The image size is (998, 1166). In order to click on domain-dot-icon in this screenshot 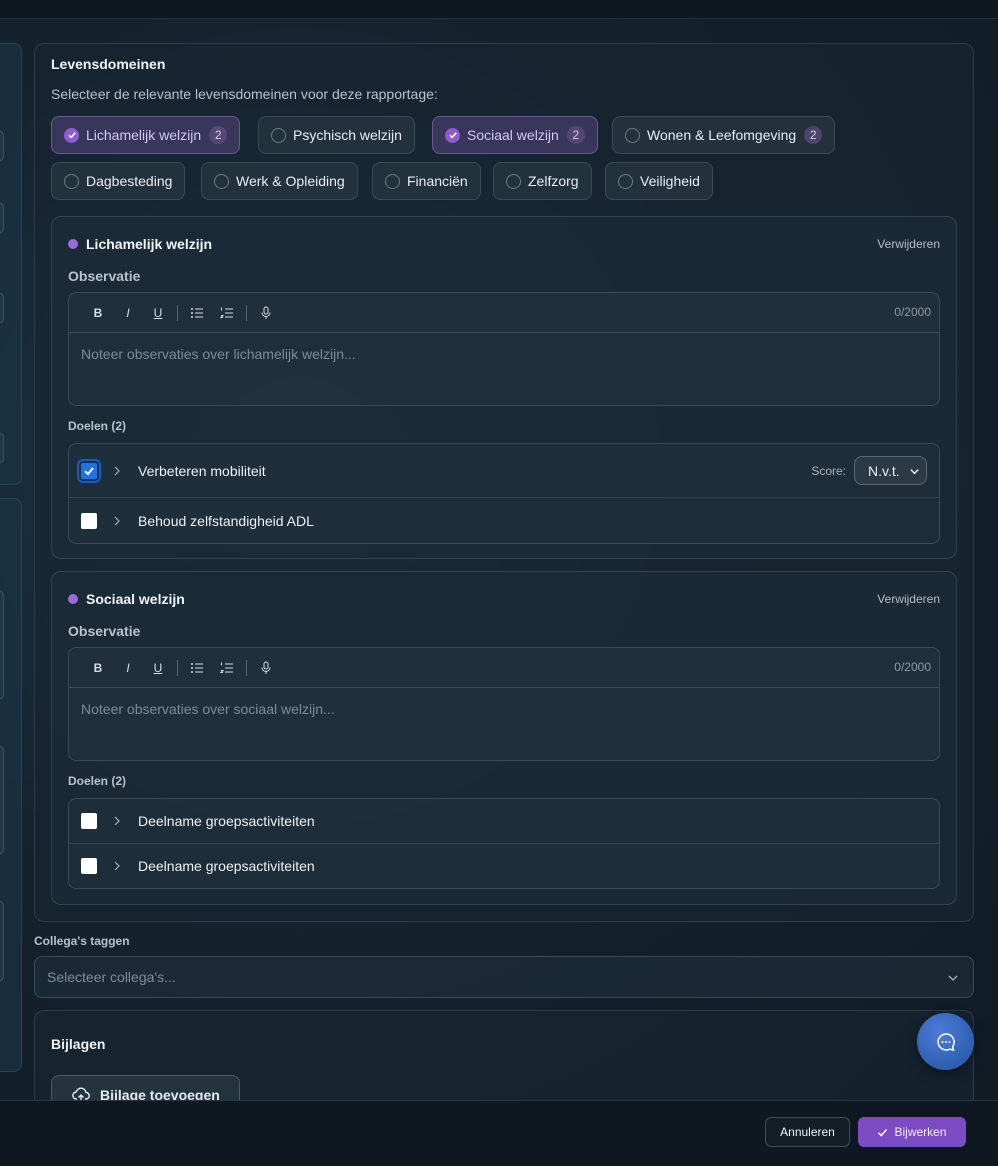, I will do `click(73, 599)`.